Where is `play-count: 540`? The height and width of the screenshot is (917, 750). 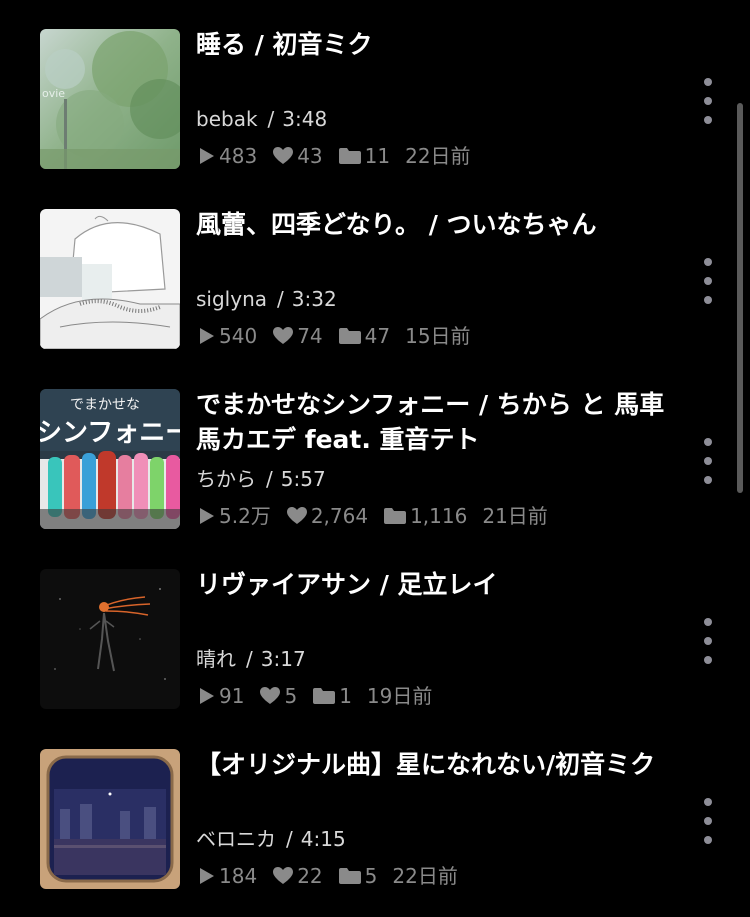
play-count: 540 is located at coordinates (226, 336).